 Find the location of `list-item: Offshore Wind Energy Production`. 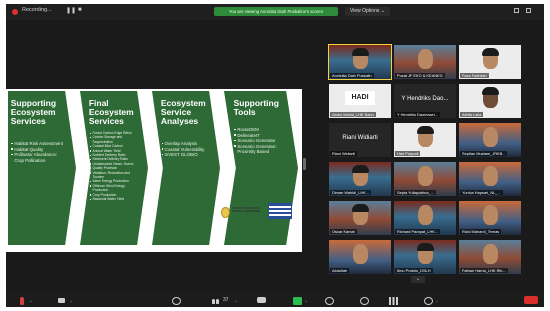

list-item: Offshore Wind Energy Production is located at coordinates (112, 188).